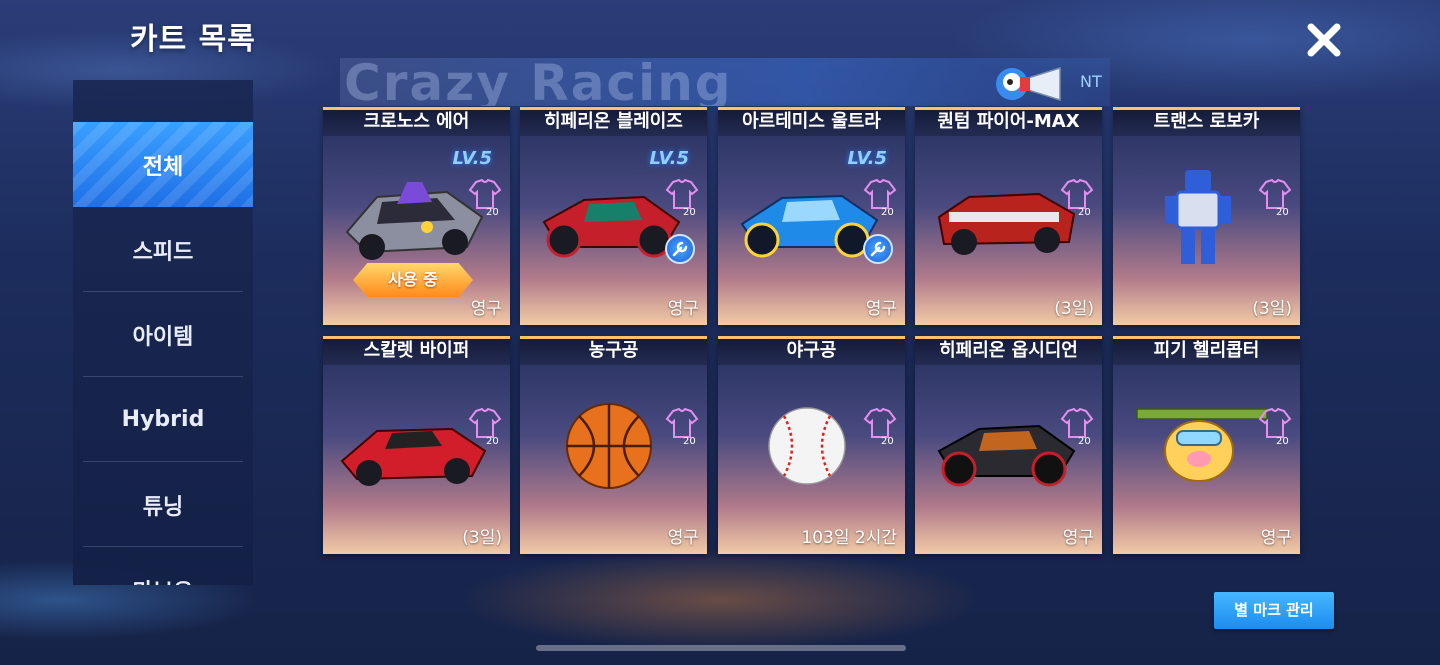 This screenshot has height=665, width=1440. Describe the element at coordinates (1324, 40) in the screenshot. I see `close-icon` at that location.